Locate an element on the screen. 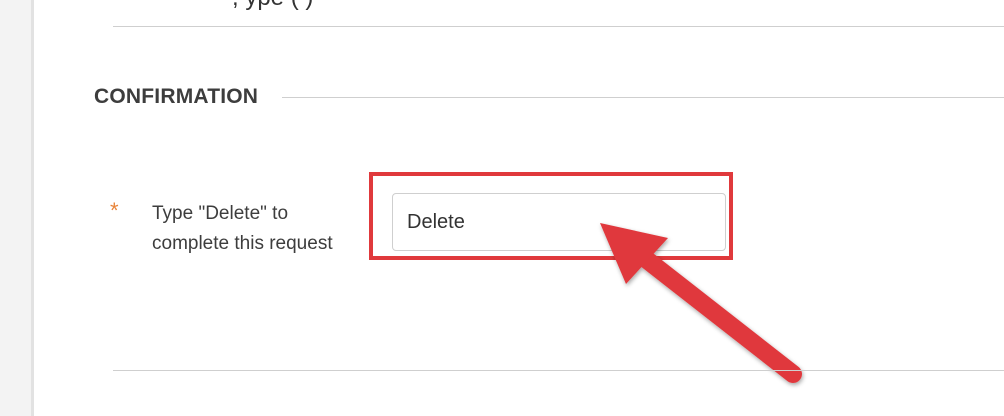 The height and width of the screenshot is (416, 1004). section-rule is located at coordinates (643, 97).